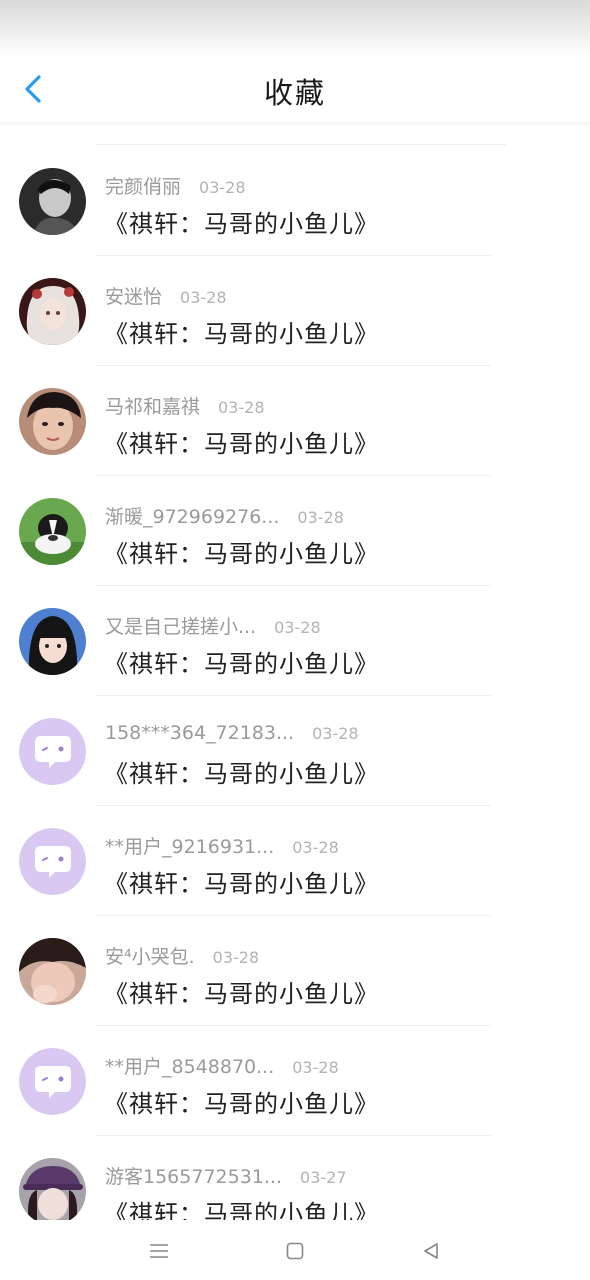 This screenshot has height=1280, width=590. I want to click on page-title: 收藏, so click(294, 93).